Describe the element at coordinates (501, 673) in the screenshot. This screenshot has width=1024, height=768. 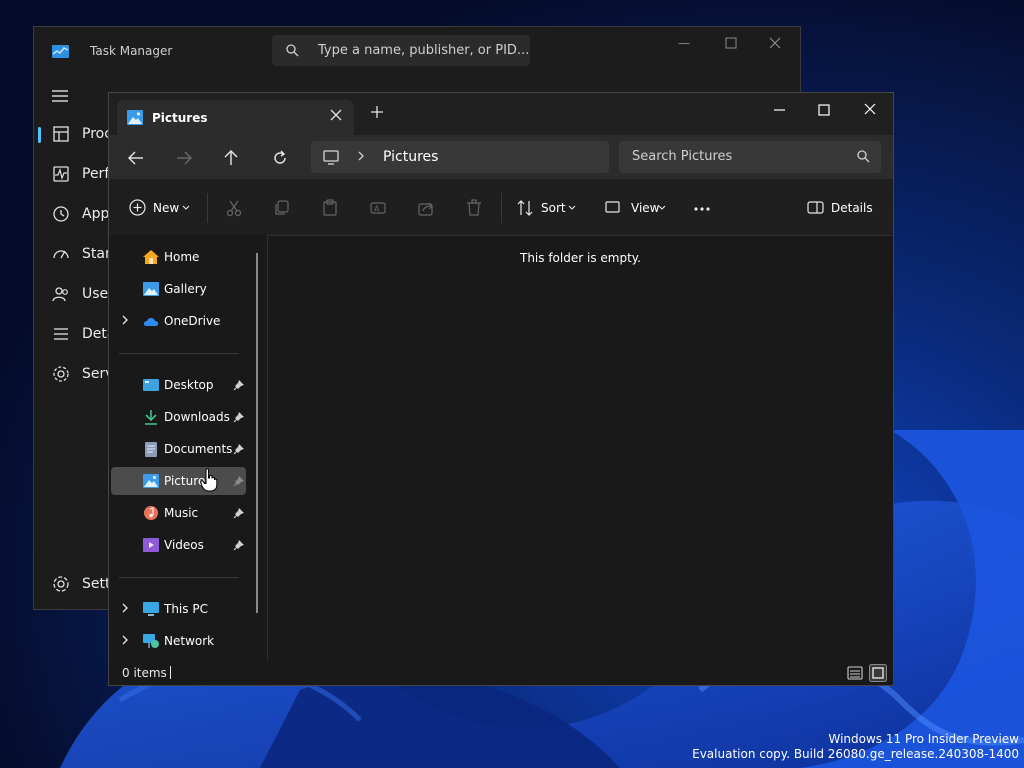
I see `status-bar: 0 items` at that location.